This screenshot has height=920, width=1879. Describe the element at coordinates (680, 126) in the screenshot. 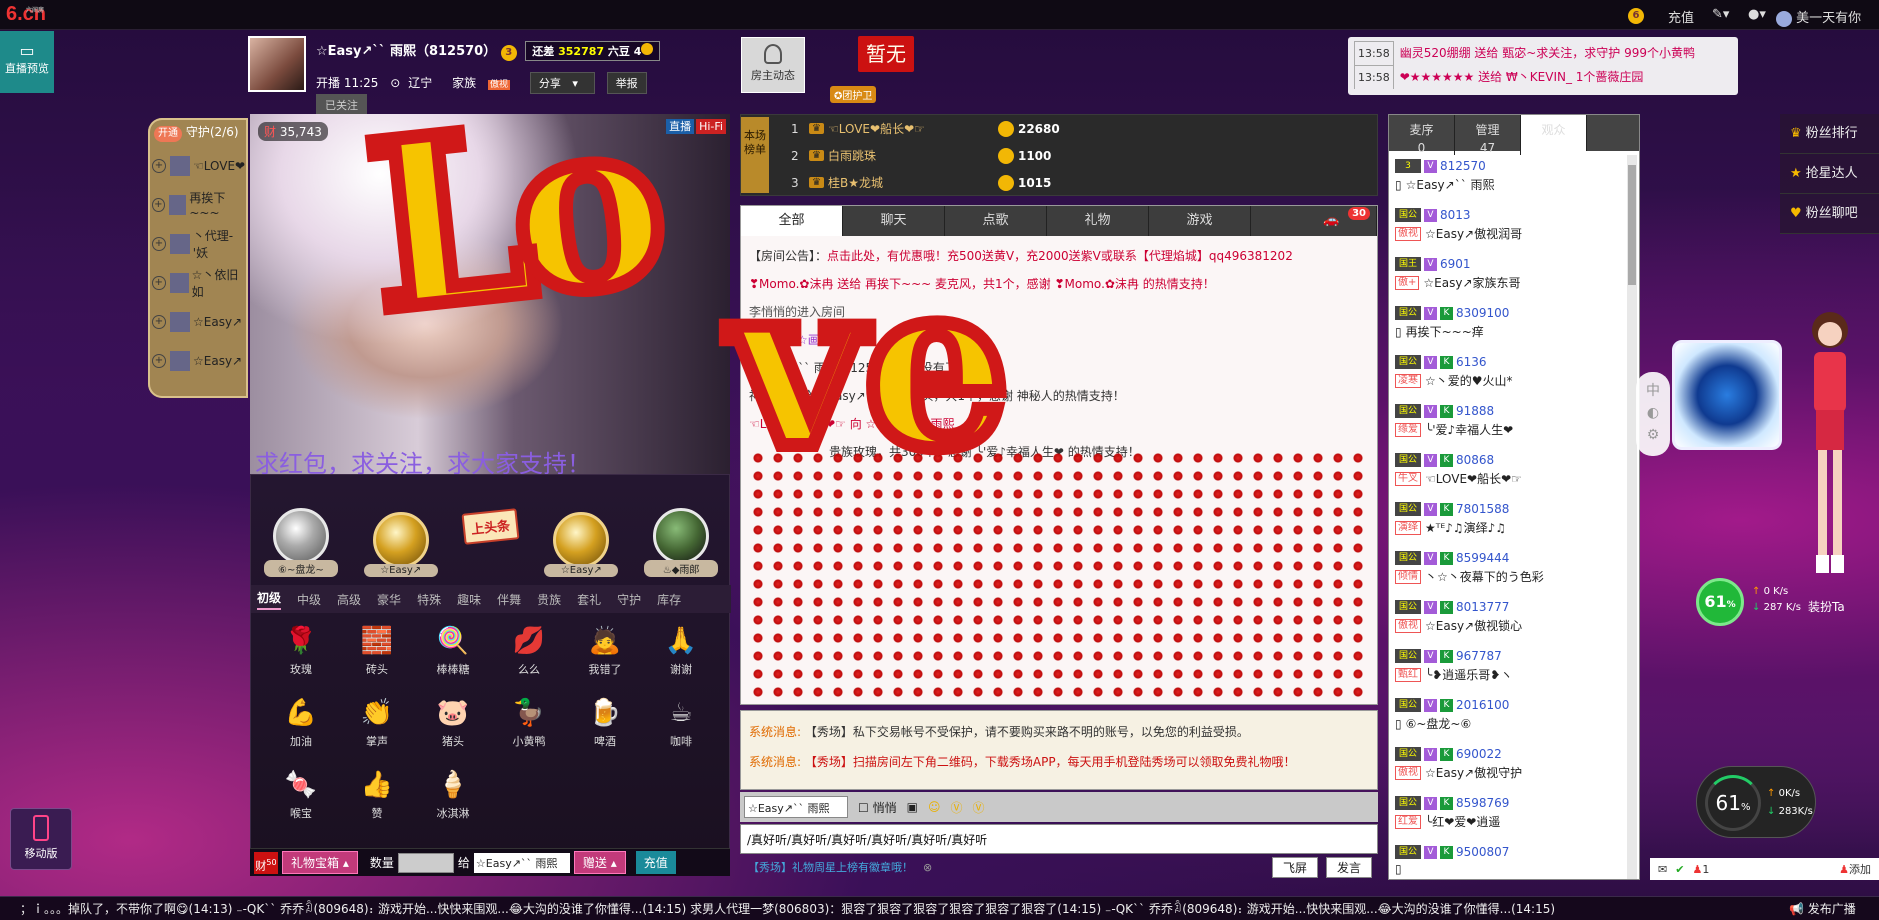

I see `live-mode-button: 直播` at that location.